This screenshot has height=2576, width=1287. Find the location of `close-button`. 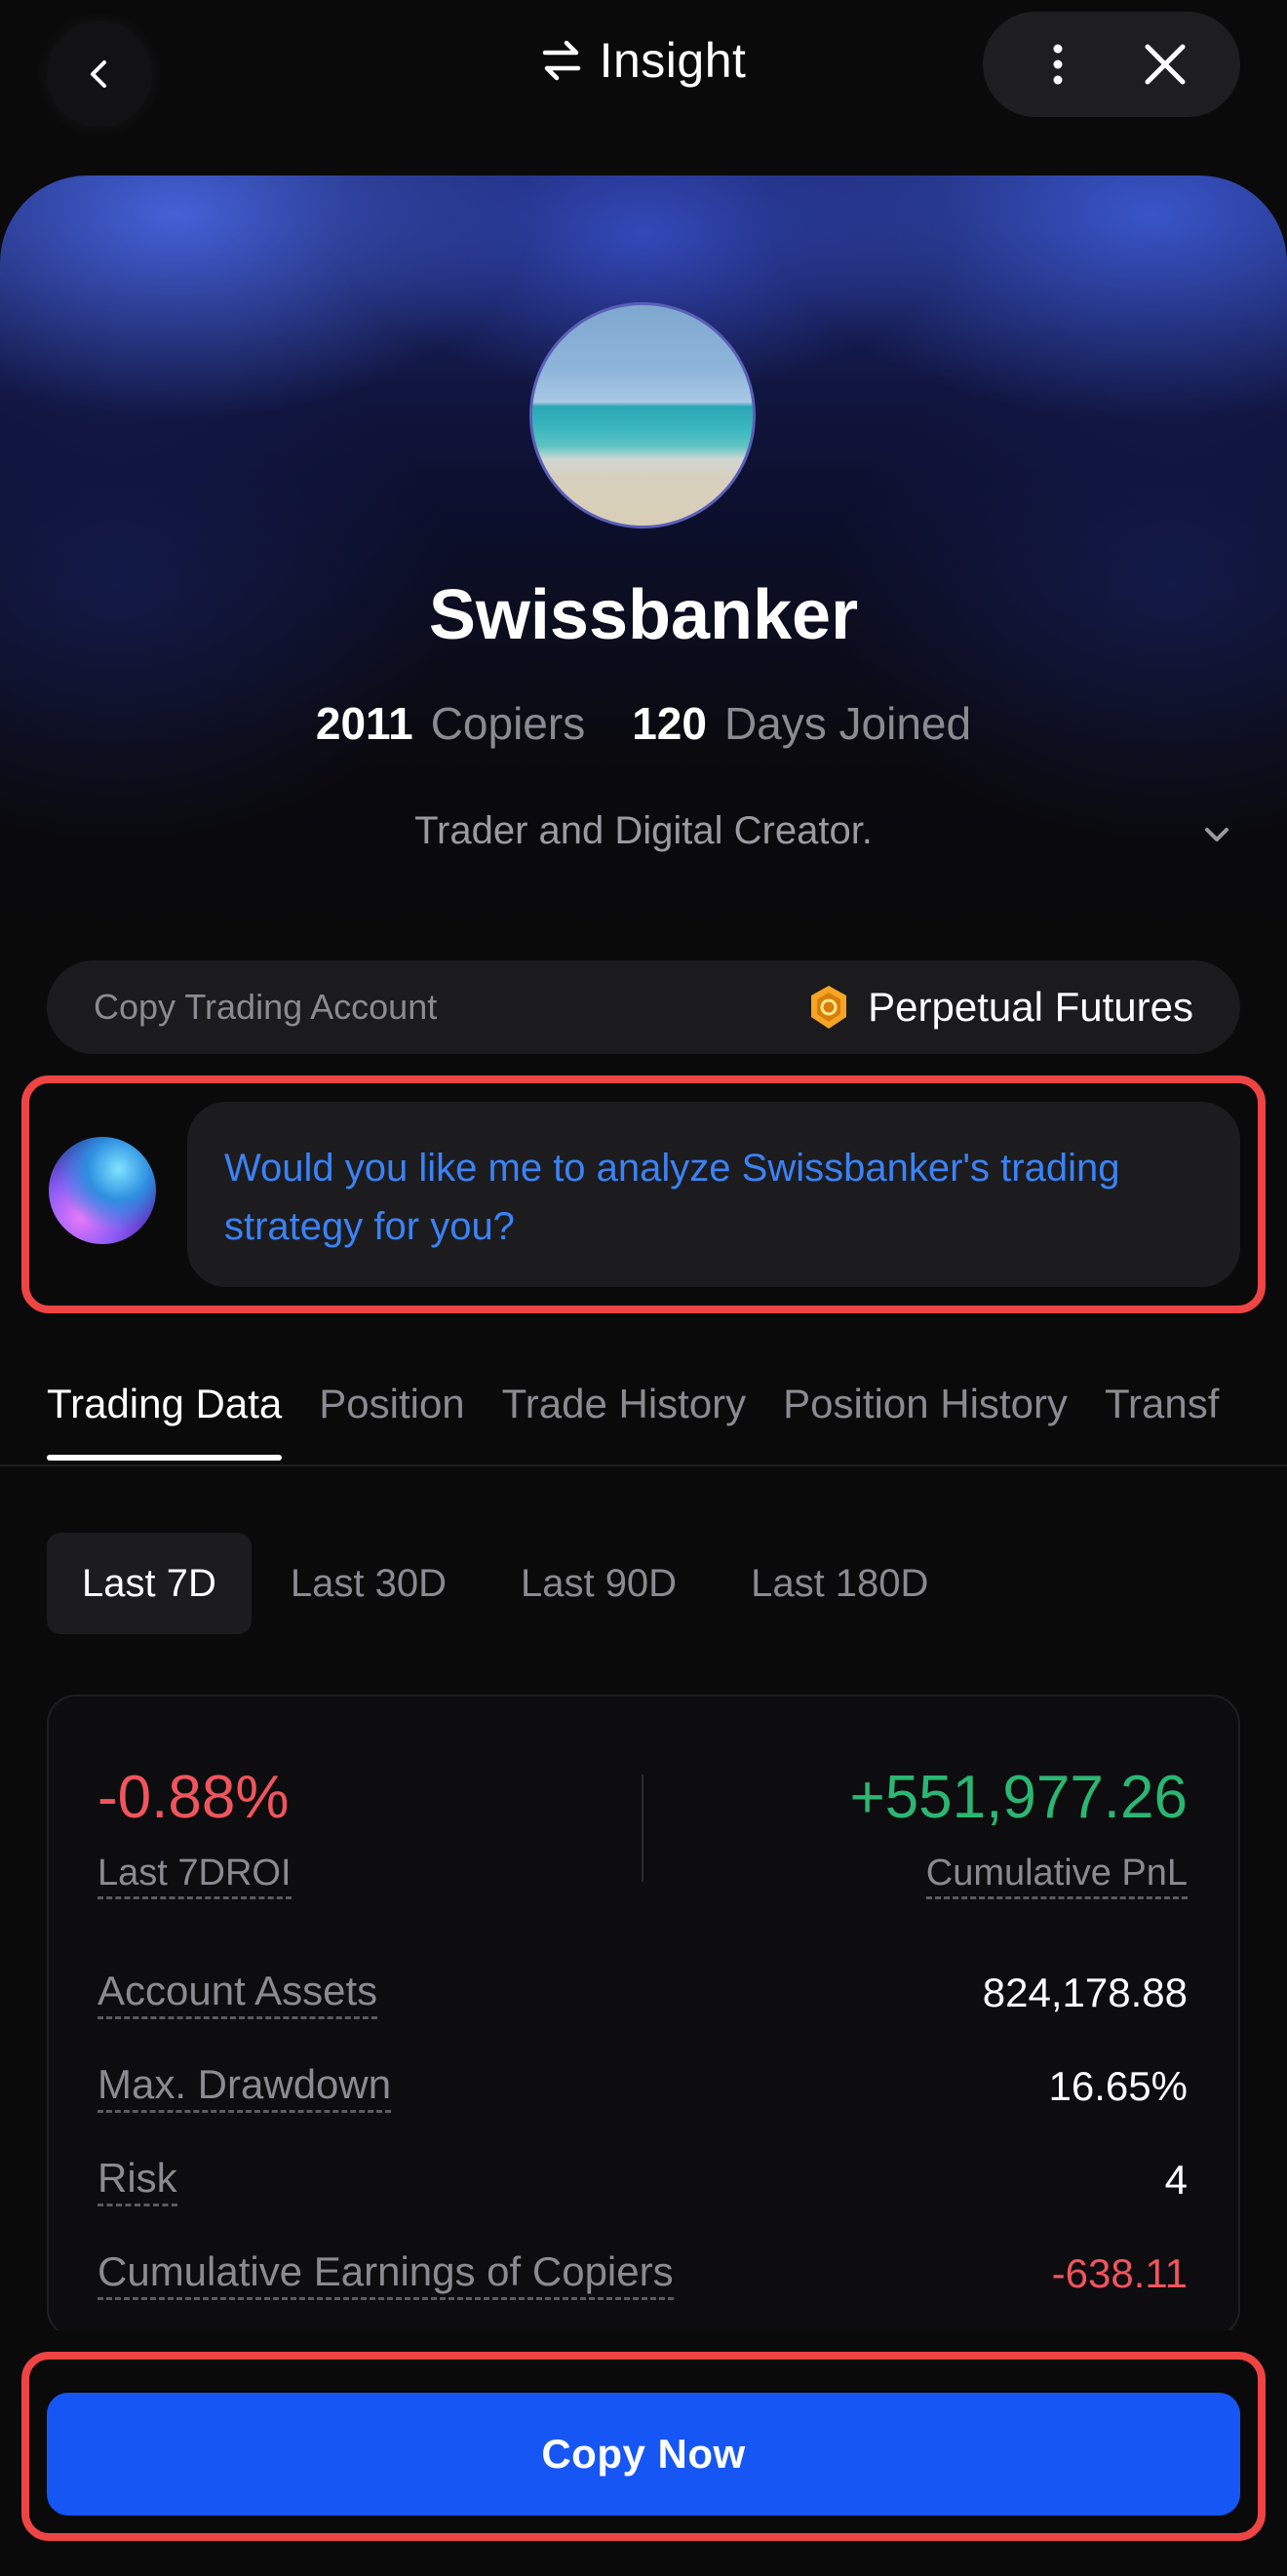

close-button is located at coordinates (1165, 64).